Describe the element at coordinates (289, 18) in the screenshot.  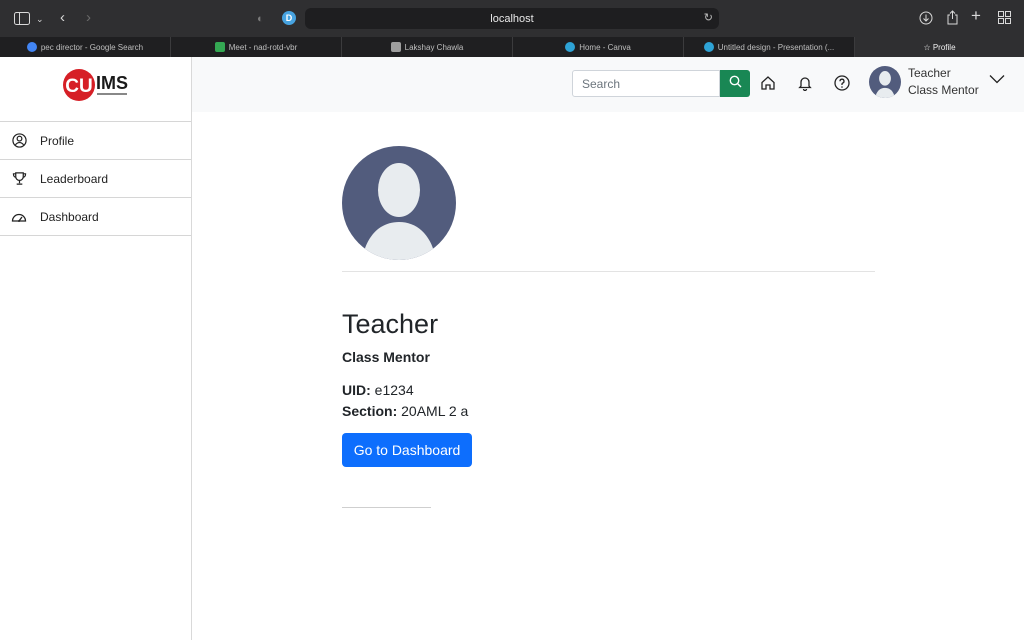
I see `extension-badge: D` at that location.